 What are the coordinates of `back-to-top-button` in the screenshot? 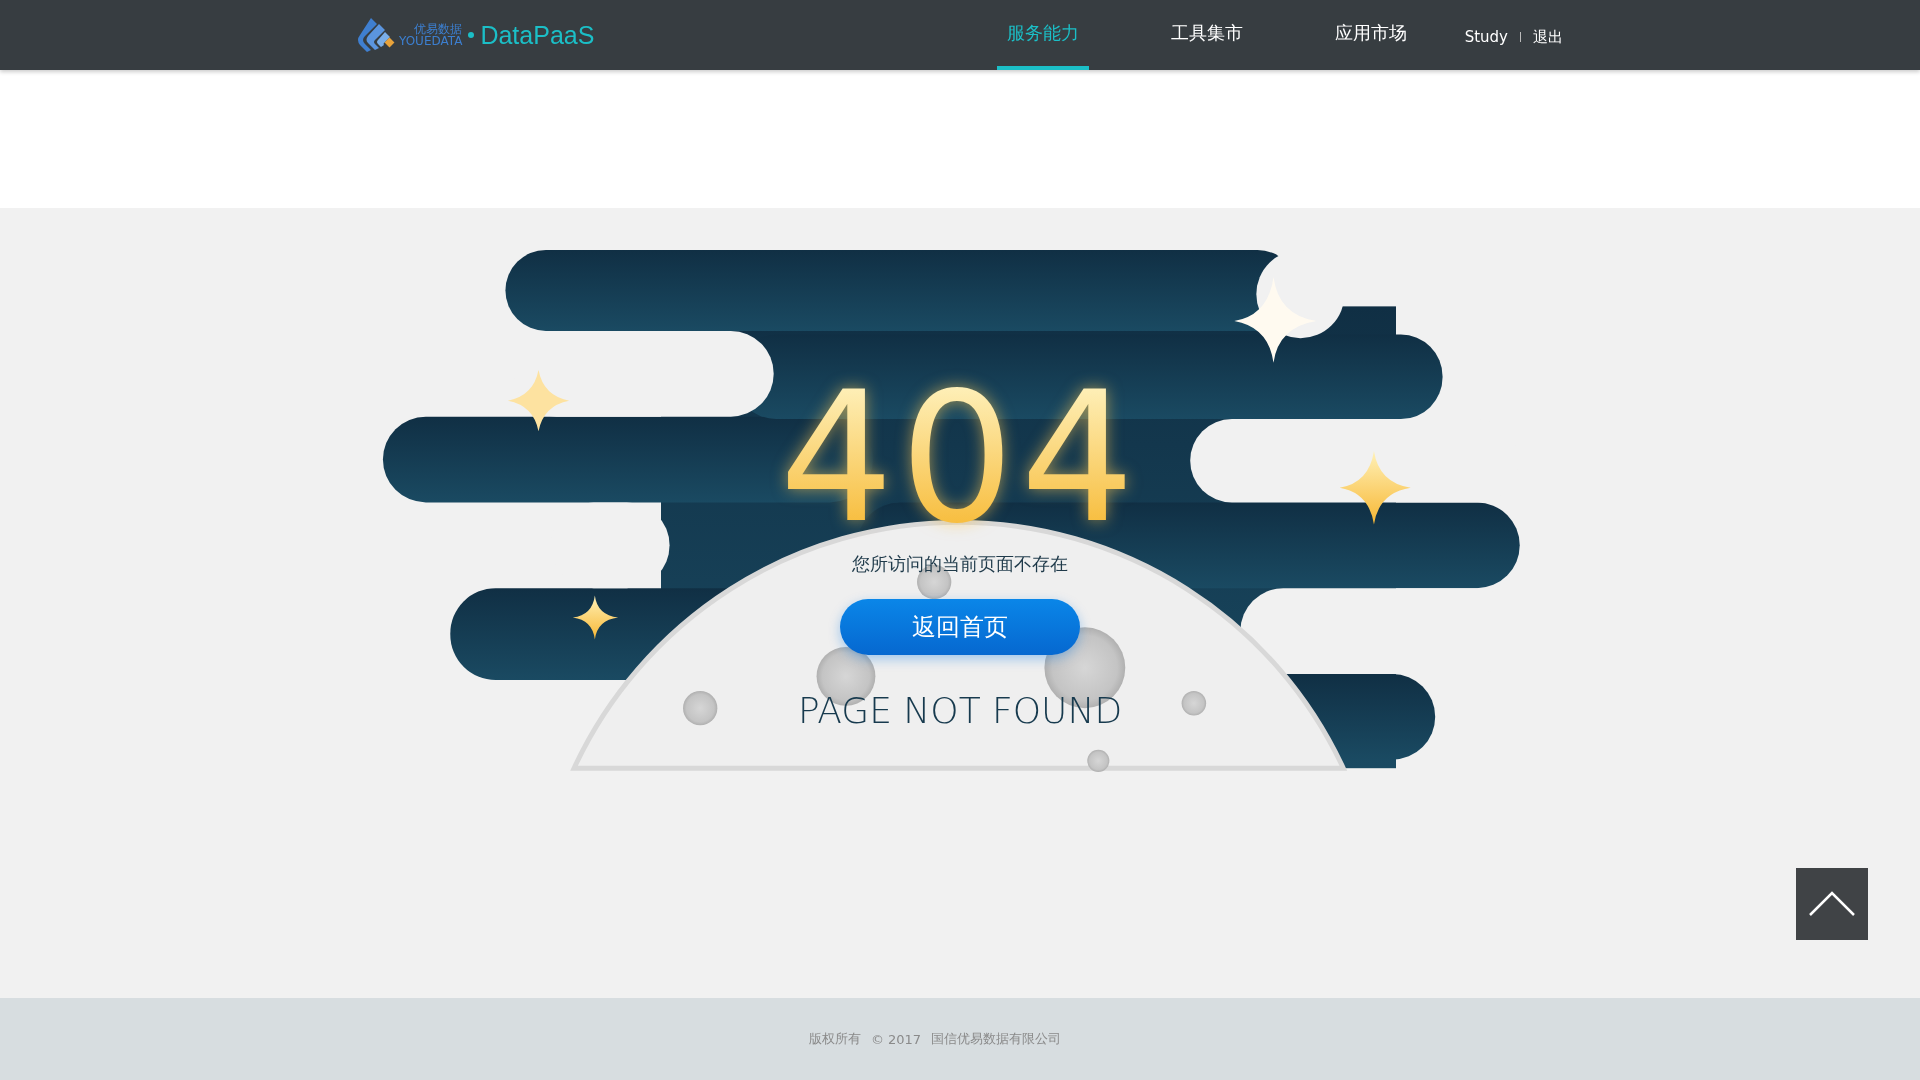 It's located at (1832, 904).